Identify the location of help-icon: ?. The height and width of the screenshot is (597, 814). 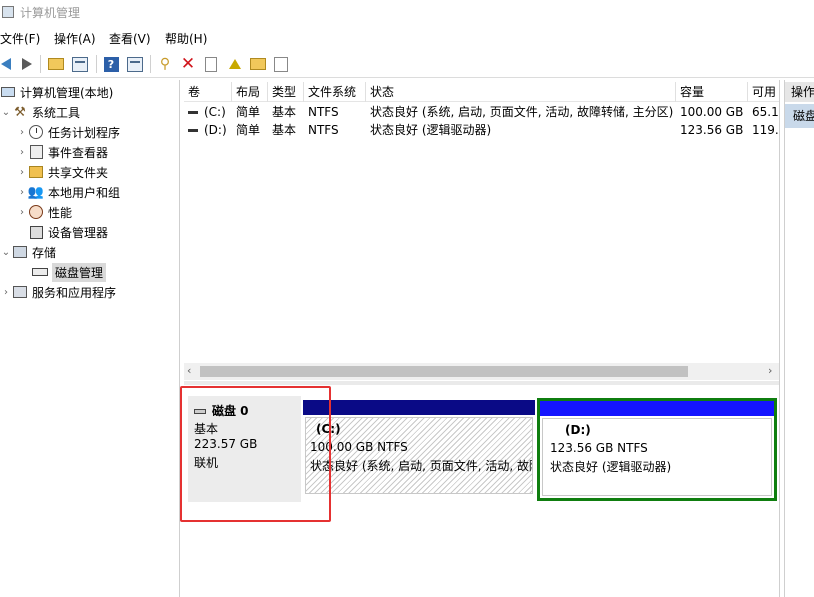
(111, 64).